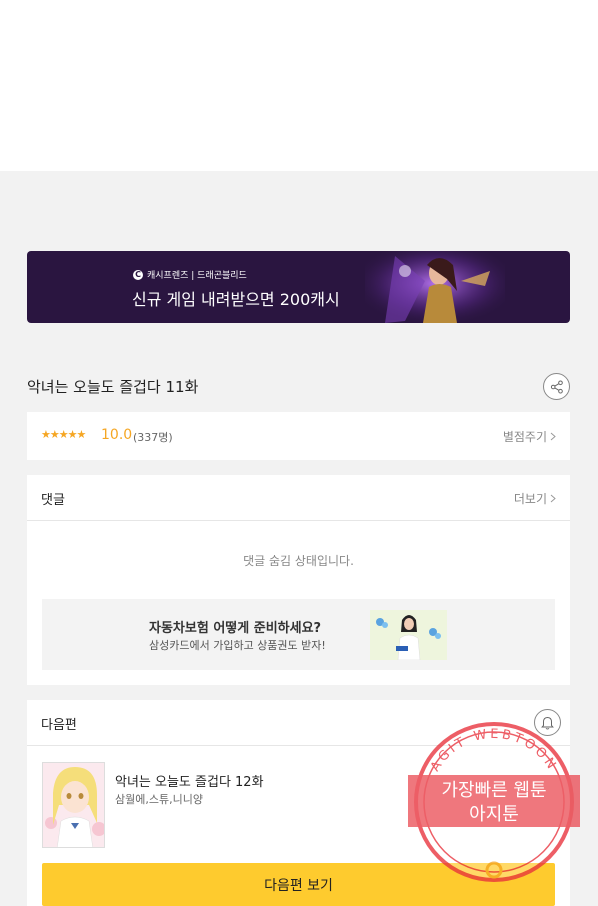  Describe the element at coordinates (63, 434) in the screenshot. I see `rating-stars: ★★★★★` at that location.